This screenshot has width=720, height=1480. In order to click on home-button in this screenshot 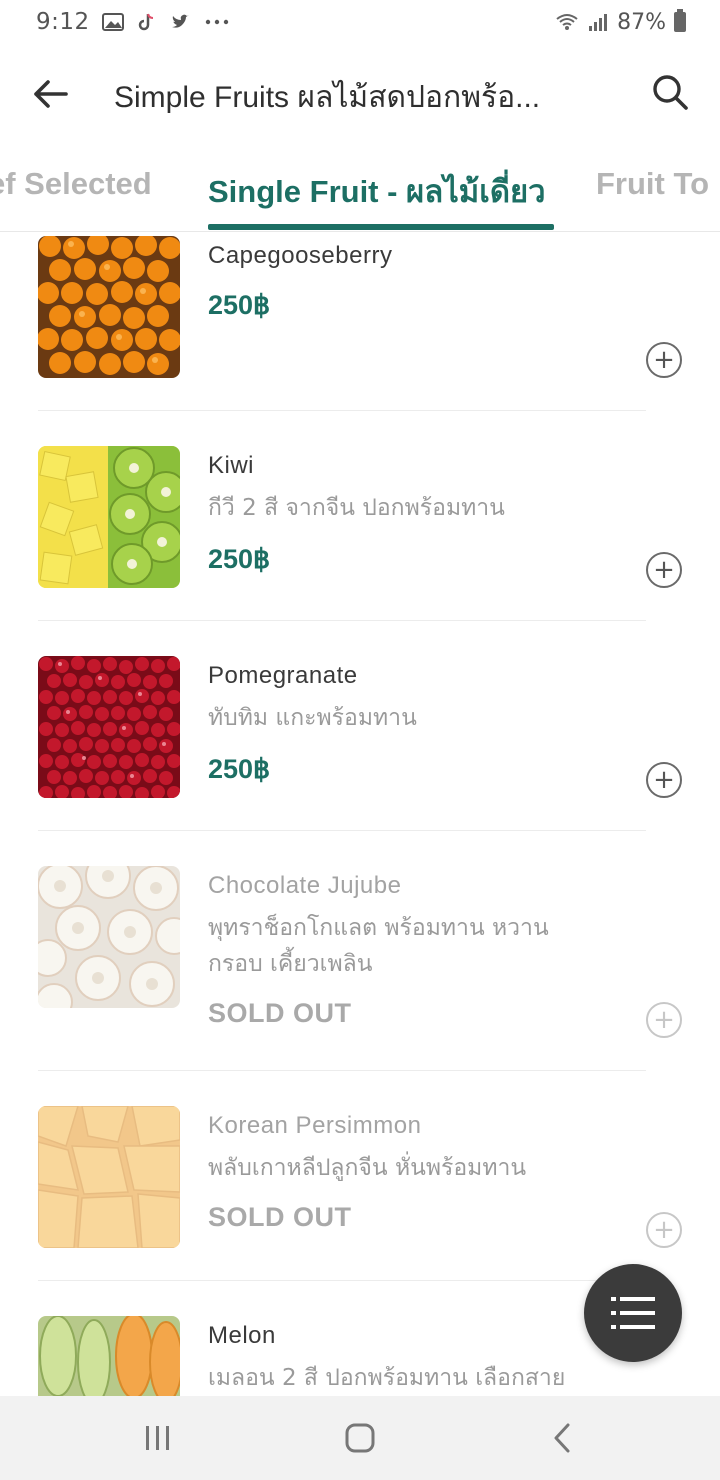, I will do `click(360, 1438)`.